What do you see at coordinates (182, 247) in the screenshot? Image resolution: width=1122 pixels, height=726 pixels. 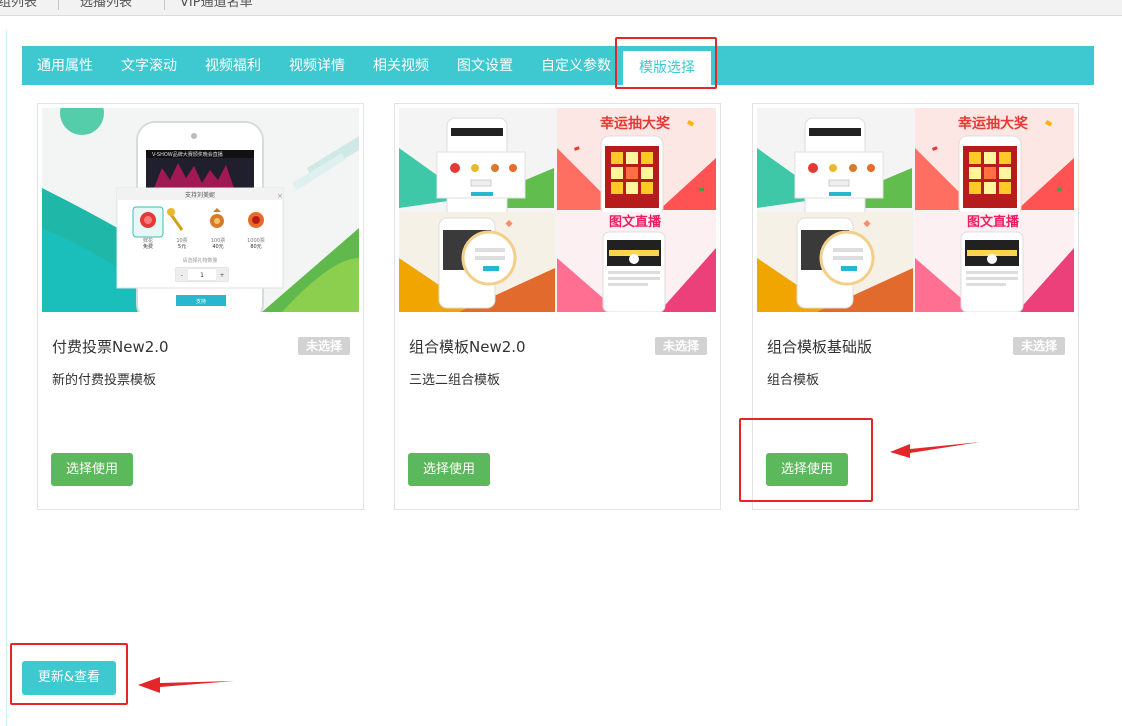 I see `gift-2-price: 5元` at bounding box center [182, 247].